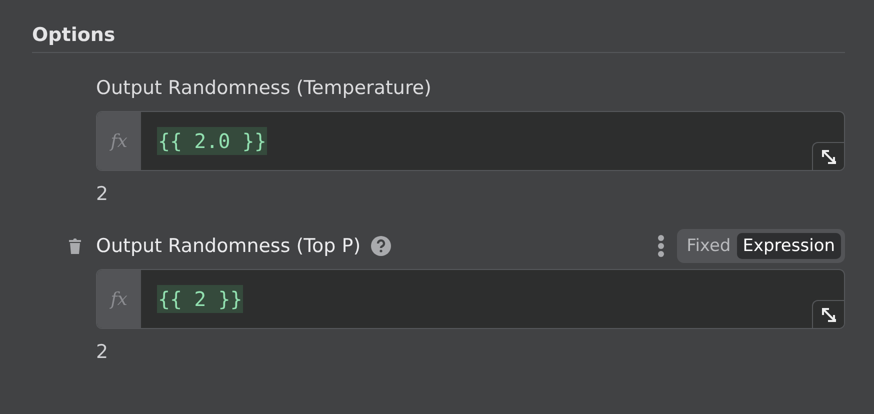  I want to click on parameter-label: Output Randomness (Top P), so click(228, 246).